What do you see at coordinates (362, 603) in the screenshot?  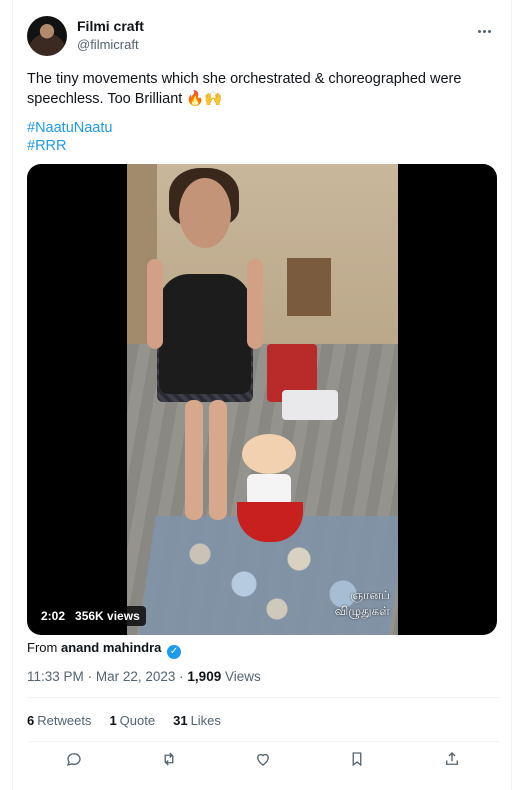 I see `video-watermark: ஞானப் விழுதுகள்` at bounding box center [362, 603].